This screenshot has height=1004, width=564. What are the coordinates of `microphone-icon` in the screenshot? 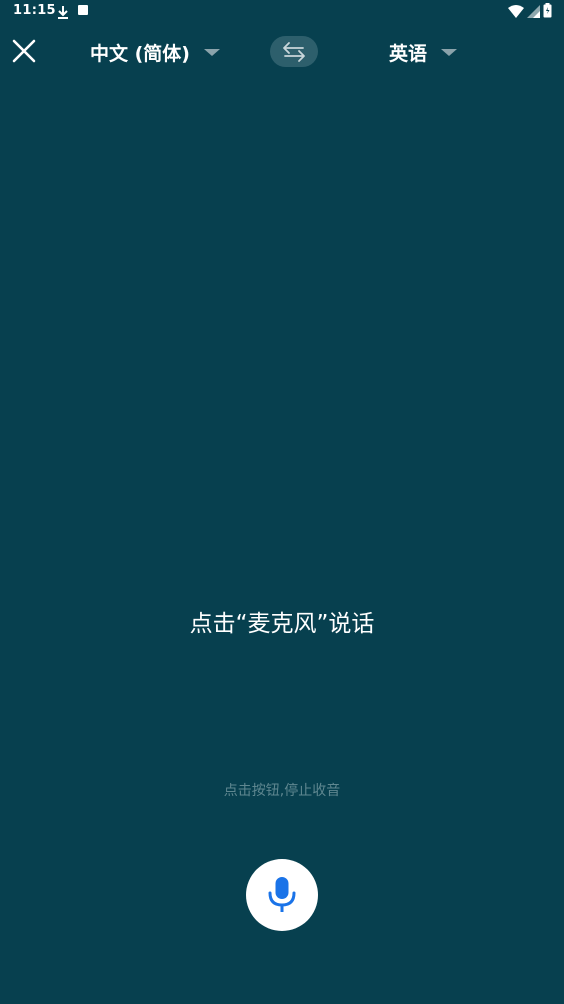 It's located at (282, 894).